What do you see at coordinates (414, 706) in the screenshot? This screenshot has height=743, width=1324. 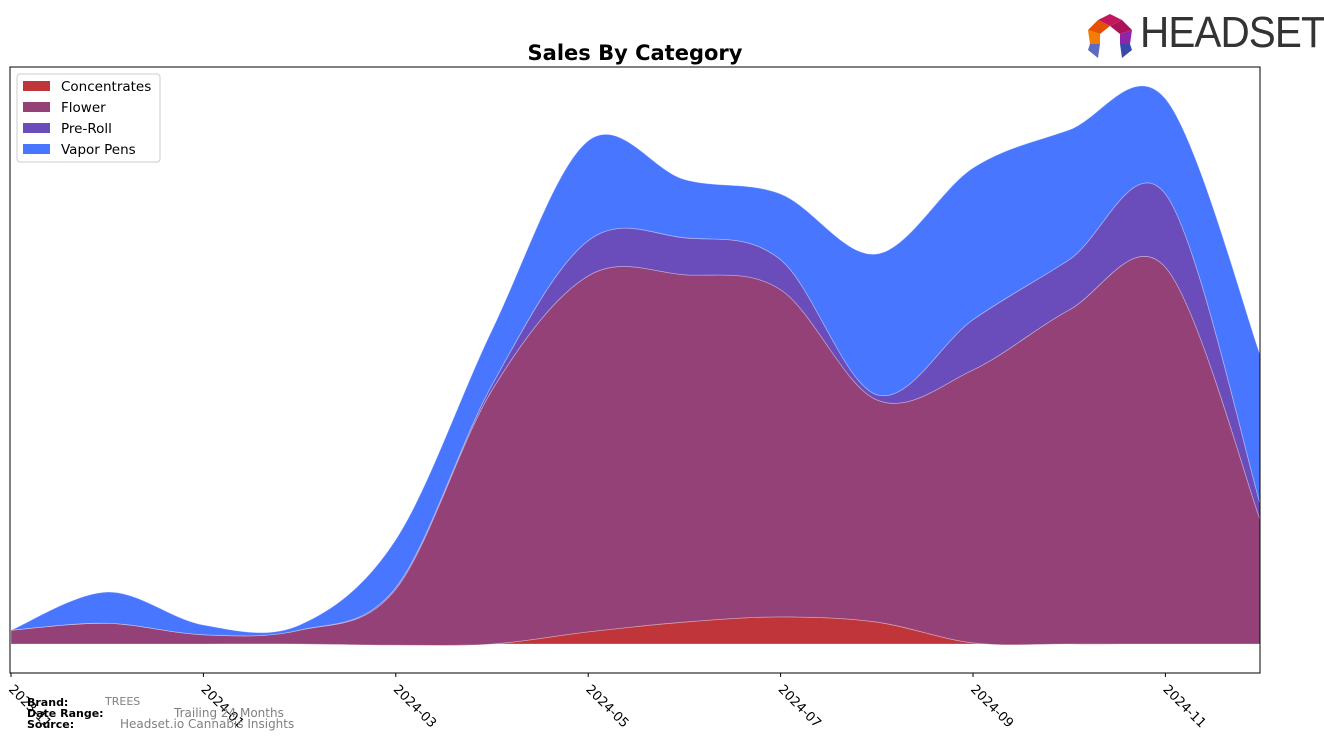 I see `x-tick-label: 2024-03` at bounding box center [414, 706].